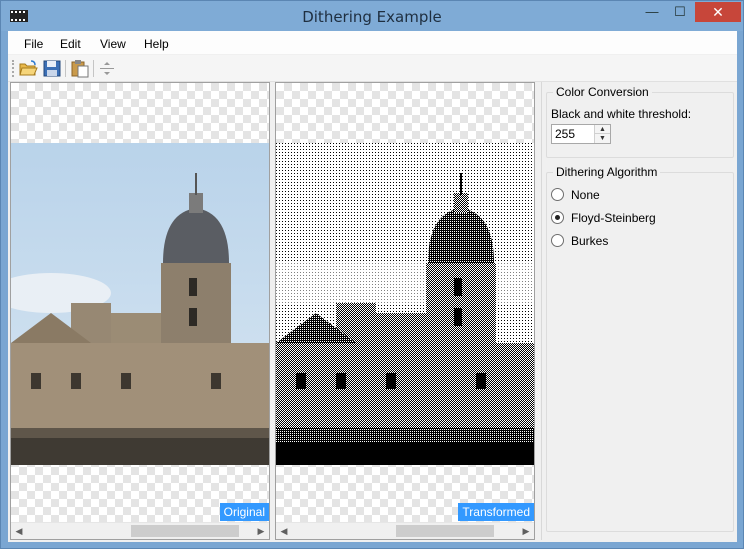 This screenshot has height=549, width=744. What do you see at coordinates (602, 129) in the screenshot?
I see `spinner-up-arrow-icon: ▲` at bounding box center [602, 129].